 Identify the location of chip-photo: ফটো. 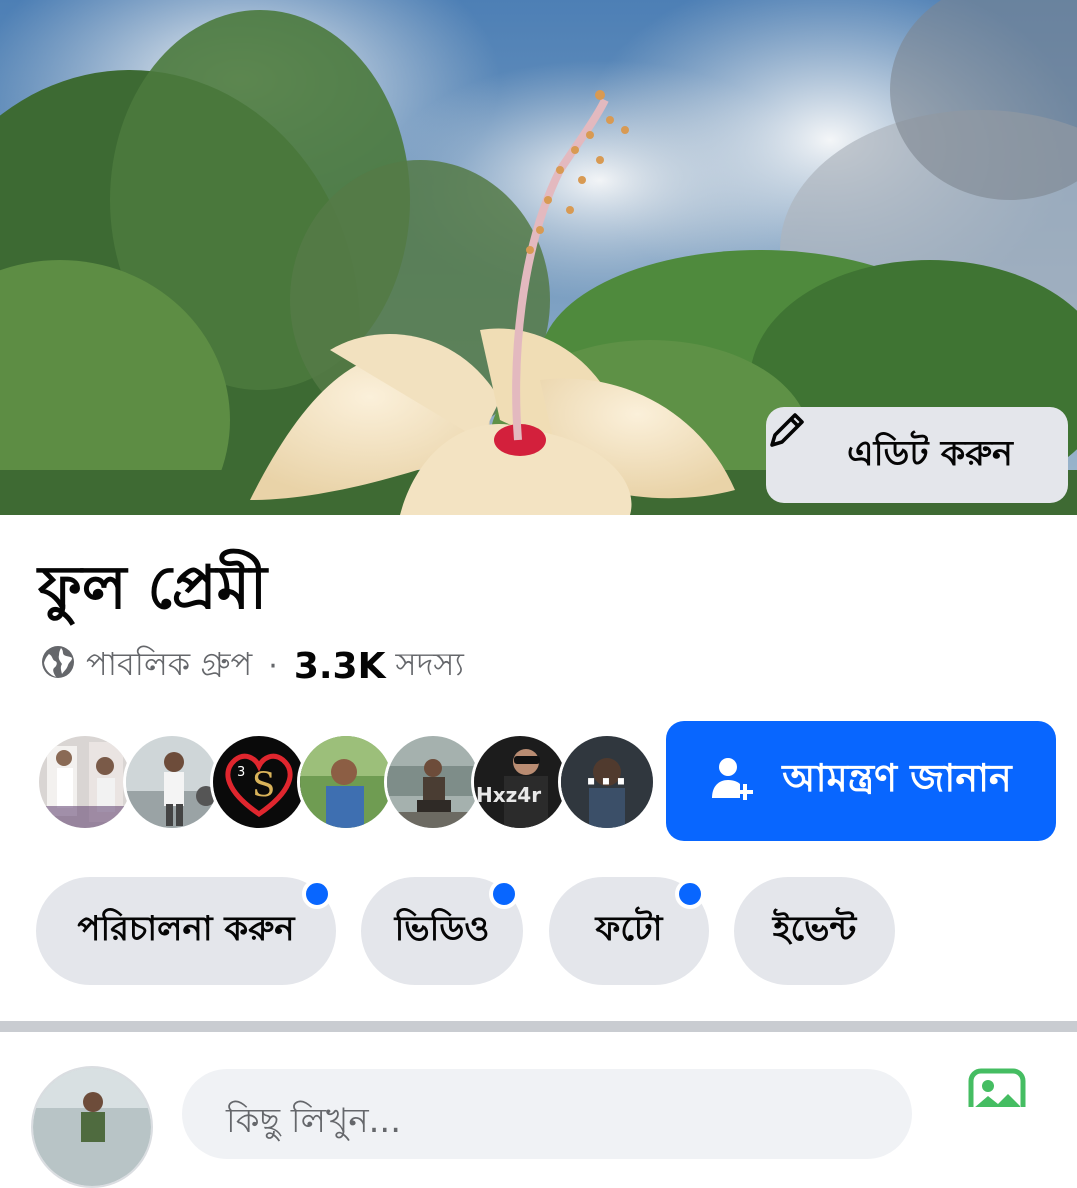
(629, 931).